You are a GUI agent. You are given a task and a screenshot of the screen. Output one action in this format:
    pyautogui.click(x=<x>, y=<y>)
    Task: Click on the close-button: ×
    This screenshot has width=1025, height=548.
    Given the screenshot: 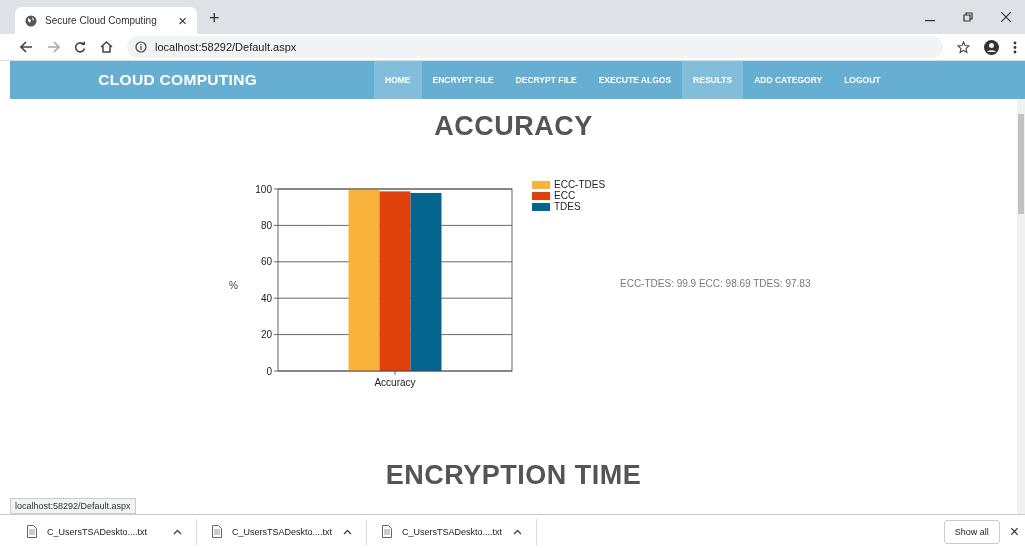 What is the action you would take?
    pyautogui.click(x=1014, y=531)
    